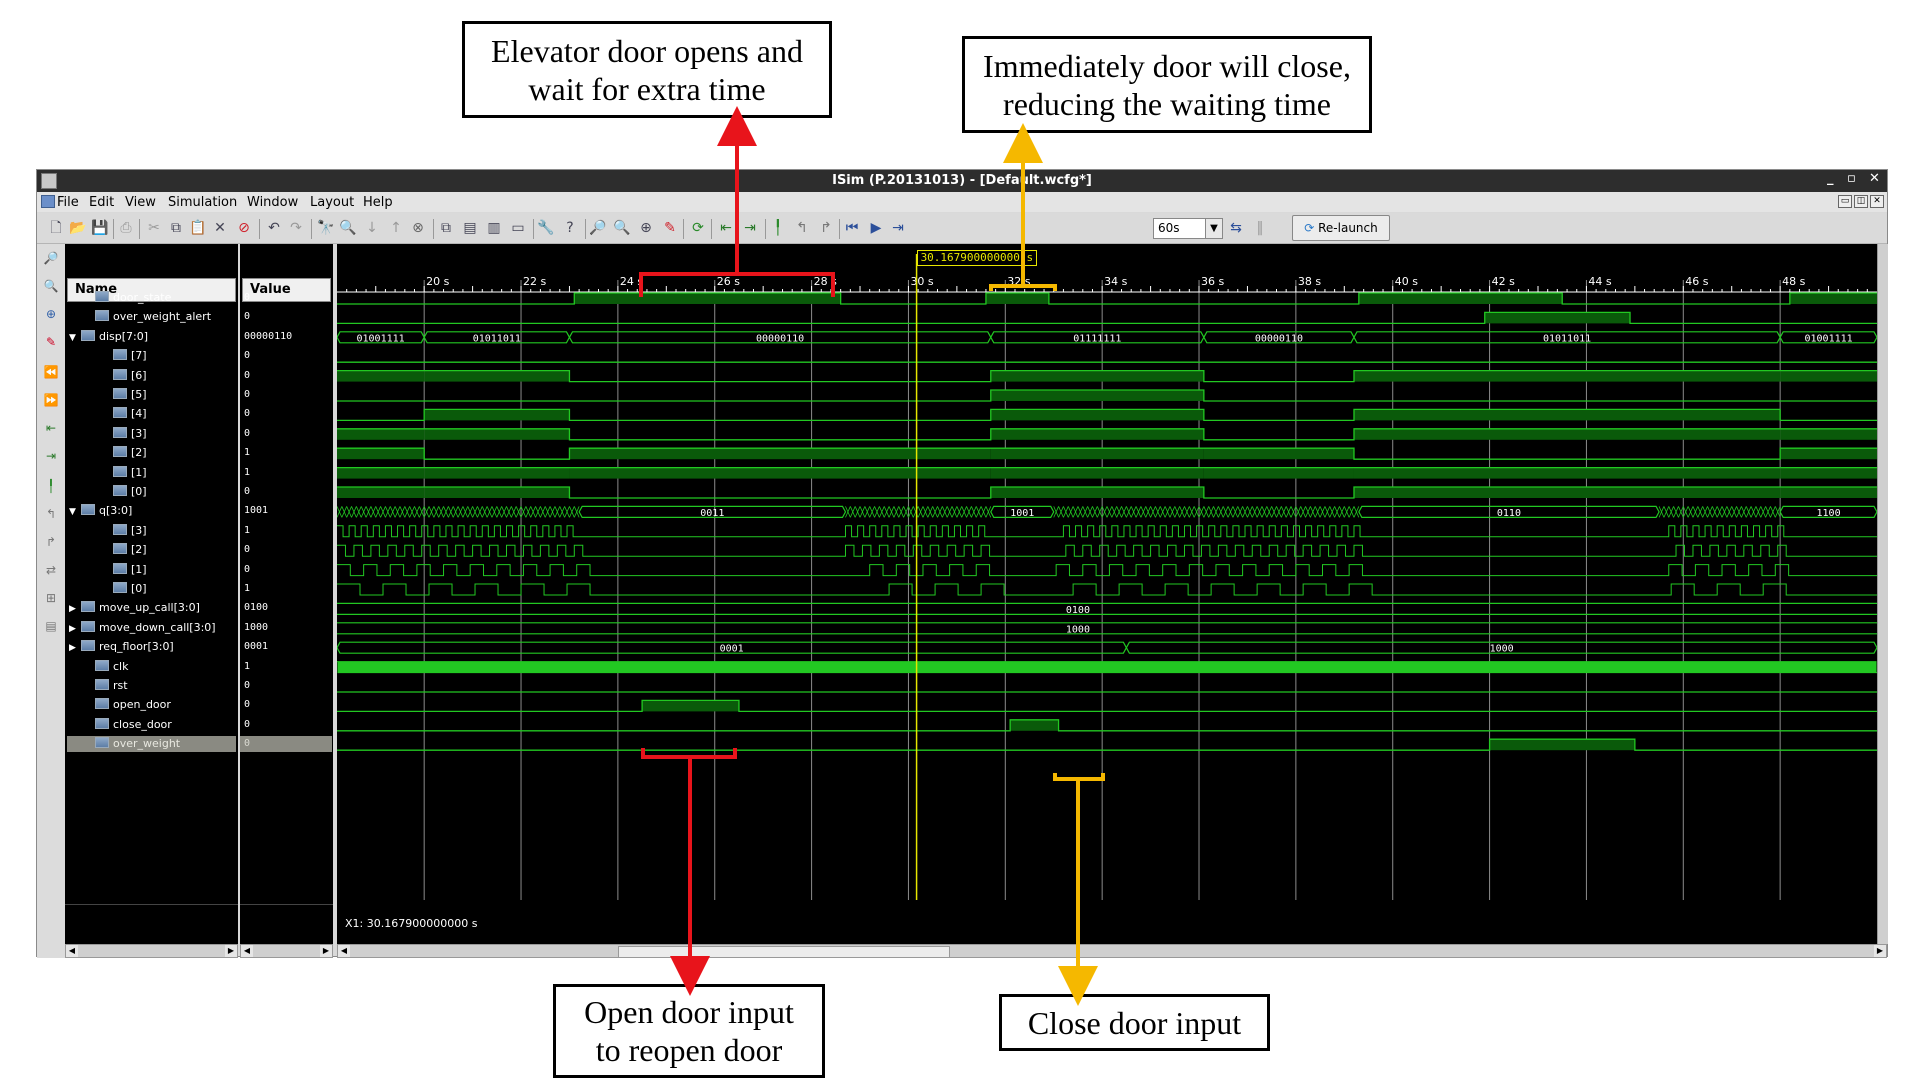 The width and height of the screenshot is (1920, 1080). Describe the element at coordinates (124, 376) in the screenshot. I see `signal-row--6: [6]` at that location.